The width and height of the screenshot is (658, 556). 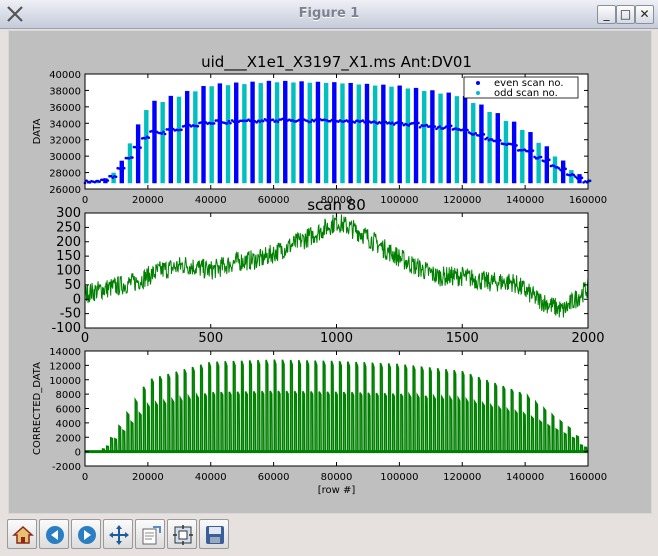 What do you see at coordinates (150, 534) in the screenshot?
I see `subplots-button` at bounding box center [150, 534].